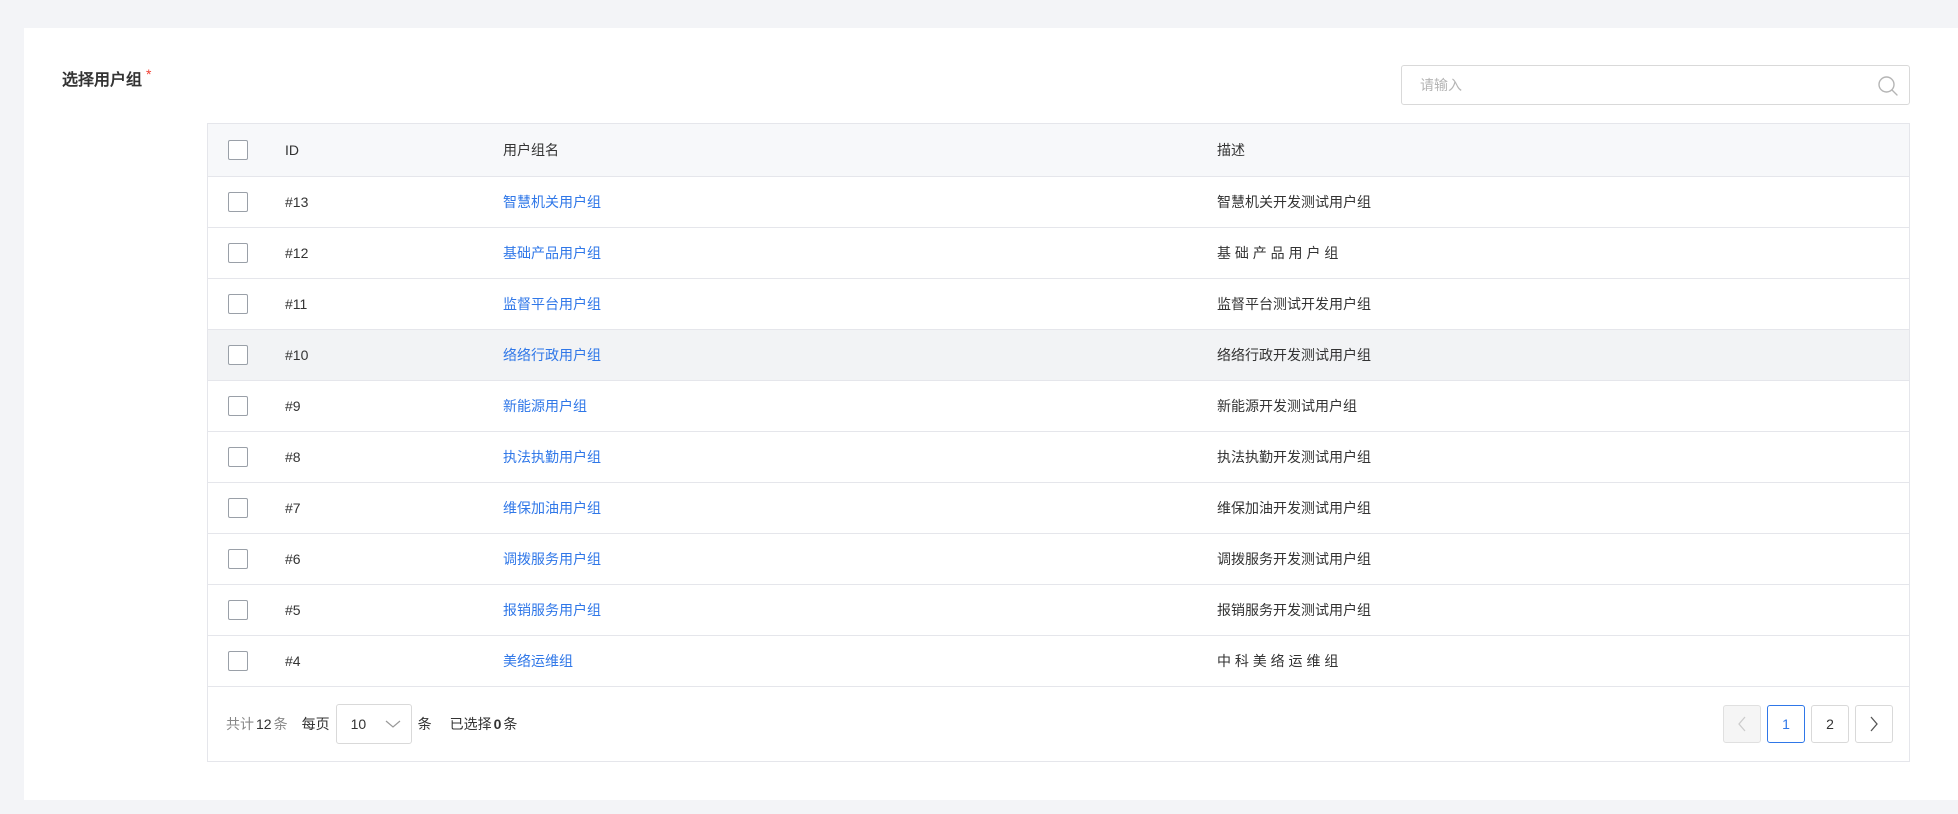  What do you see at coordinates (394, 355) in the screenshot?
I see `row-id: #10` at bounding box center [394, 355].